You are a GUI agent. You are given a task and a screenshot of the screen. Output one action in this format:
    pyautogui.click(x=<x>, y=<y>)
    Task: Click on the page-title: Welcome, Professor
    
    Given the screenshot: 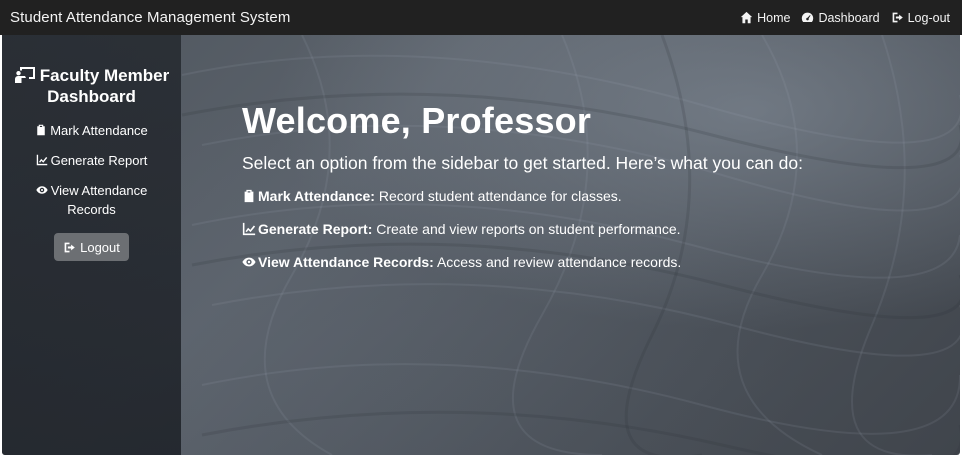 What is the action you would take?
    pyautogui.click(x=417, y=120)
    